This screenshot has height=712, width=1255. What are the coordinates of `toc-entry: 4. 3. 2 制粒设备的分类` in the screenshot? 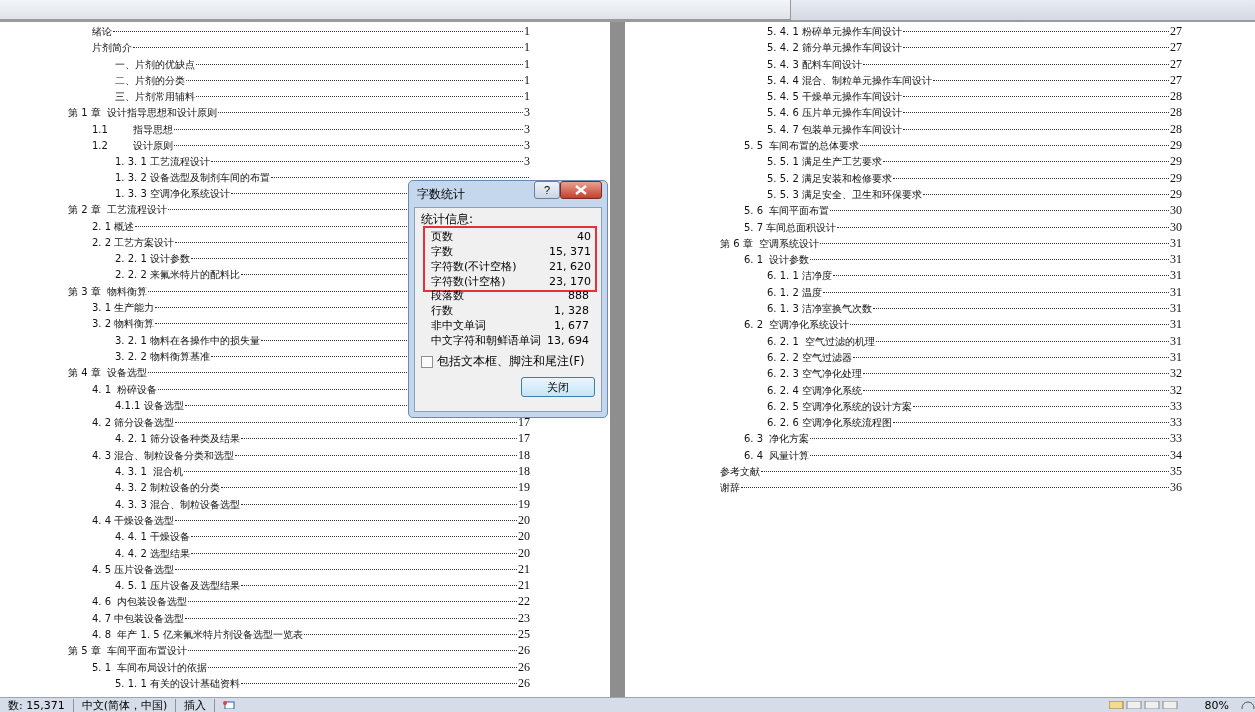 It's located at (167, 488).